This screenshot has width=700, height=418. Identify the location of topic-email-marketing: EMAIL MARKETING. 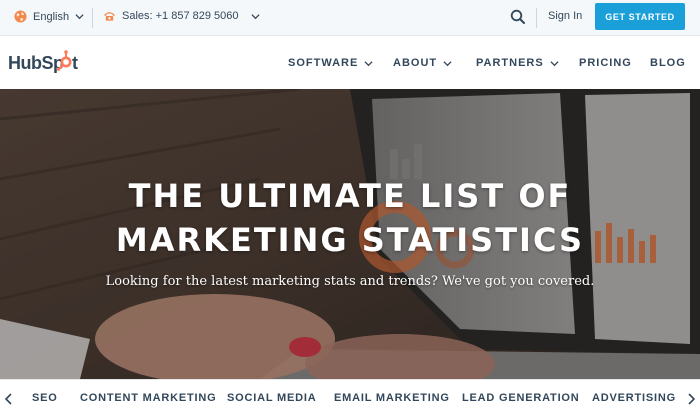
(392, 398).